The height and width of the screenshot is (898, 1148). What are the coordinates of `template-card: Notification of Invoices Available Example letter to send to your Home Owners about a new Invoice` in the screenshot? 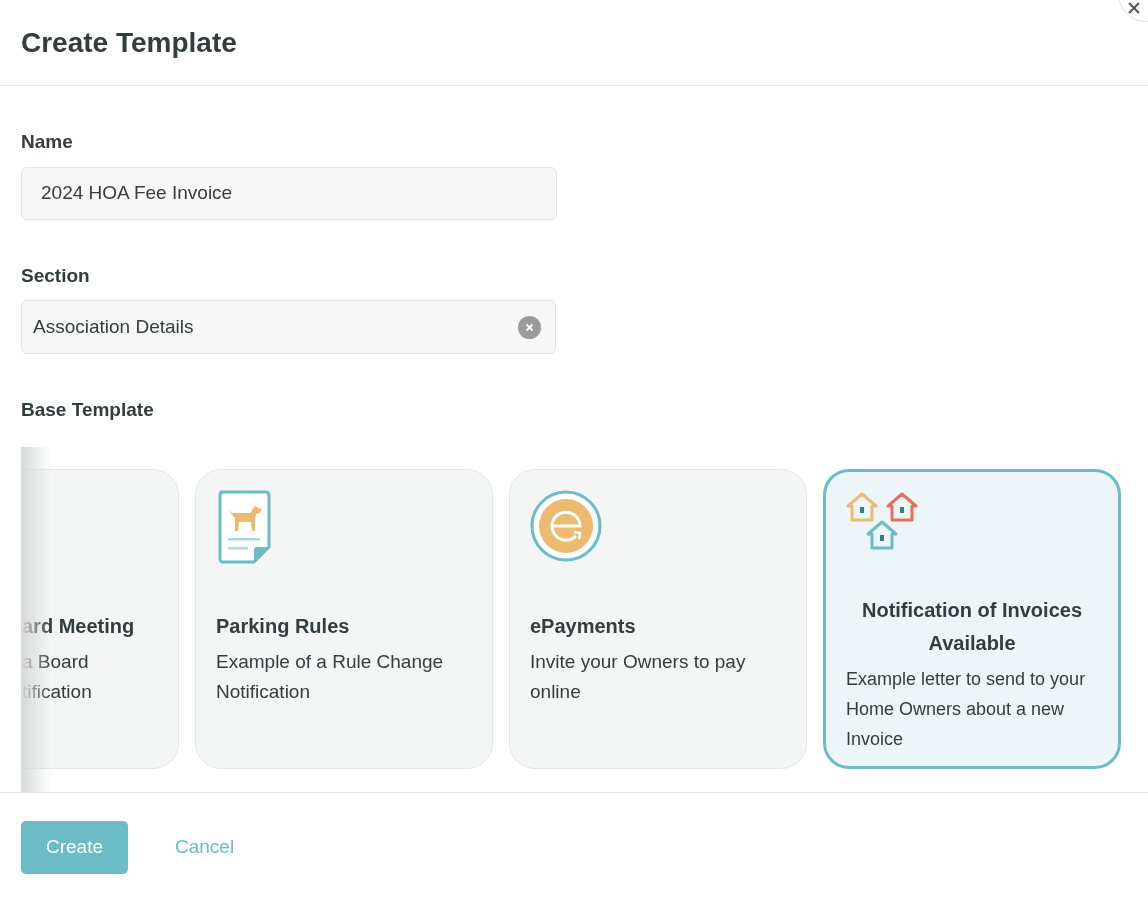 It's located at (972, 619).